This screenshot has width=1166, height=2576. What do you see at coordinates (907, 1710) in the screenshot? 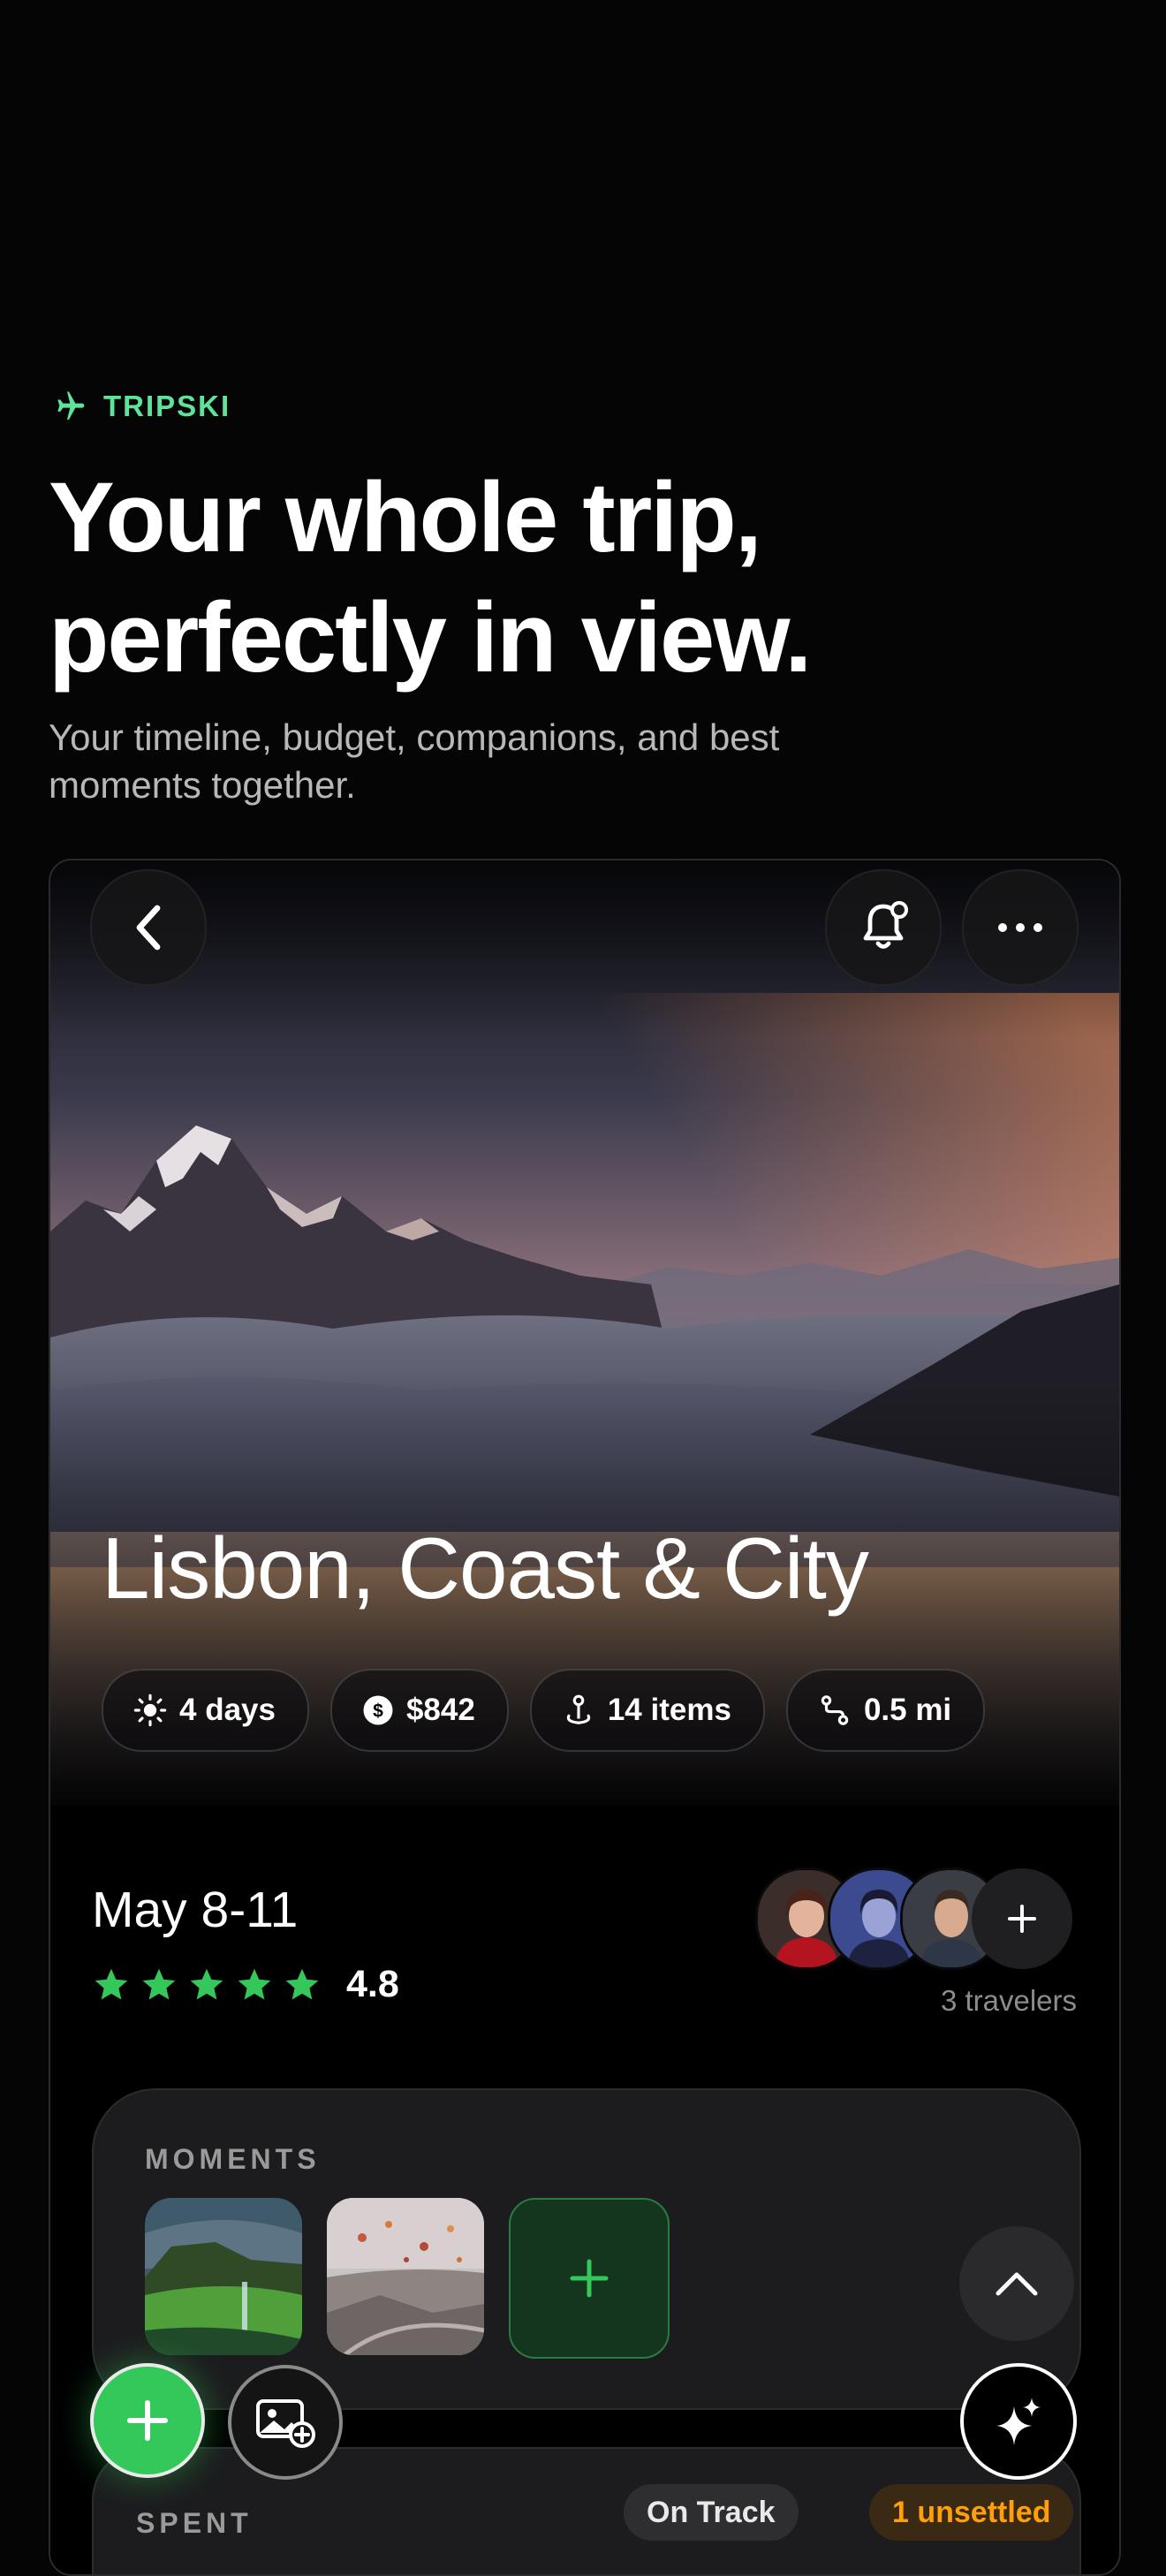
I see `chip-distance-label: 0.5 mi` at bounding box center [907, 1710].